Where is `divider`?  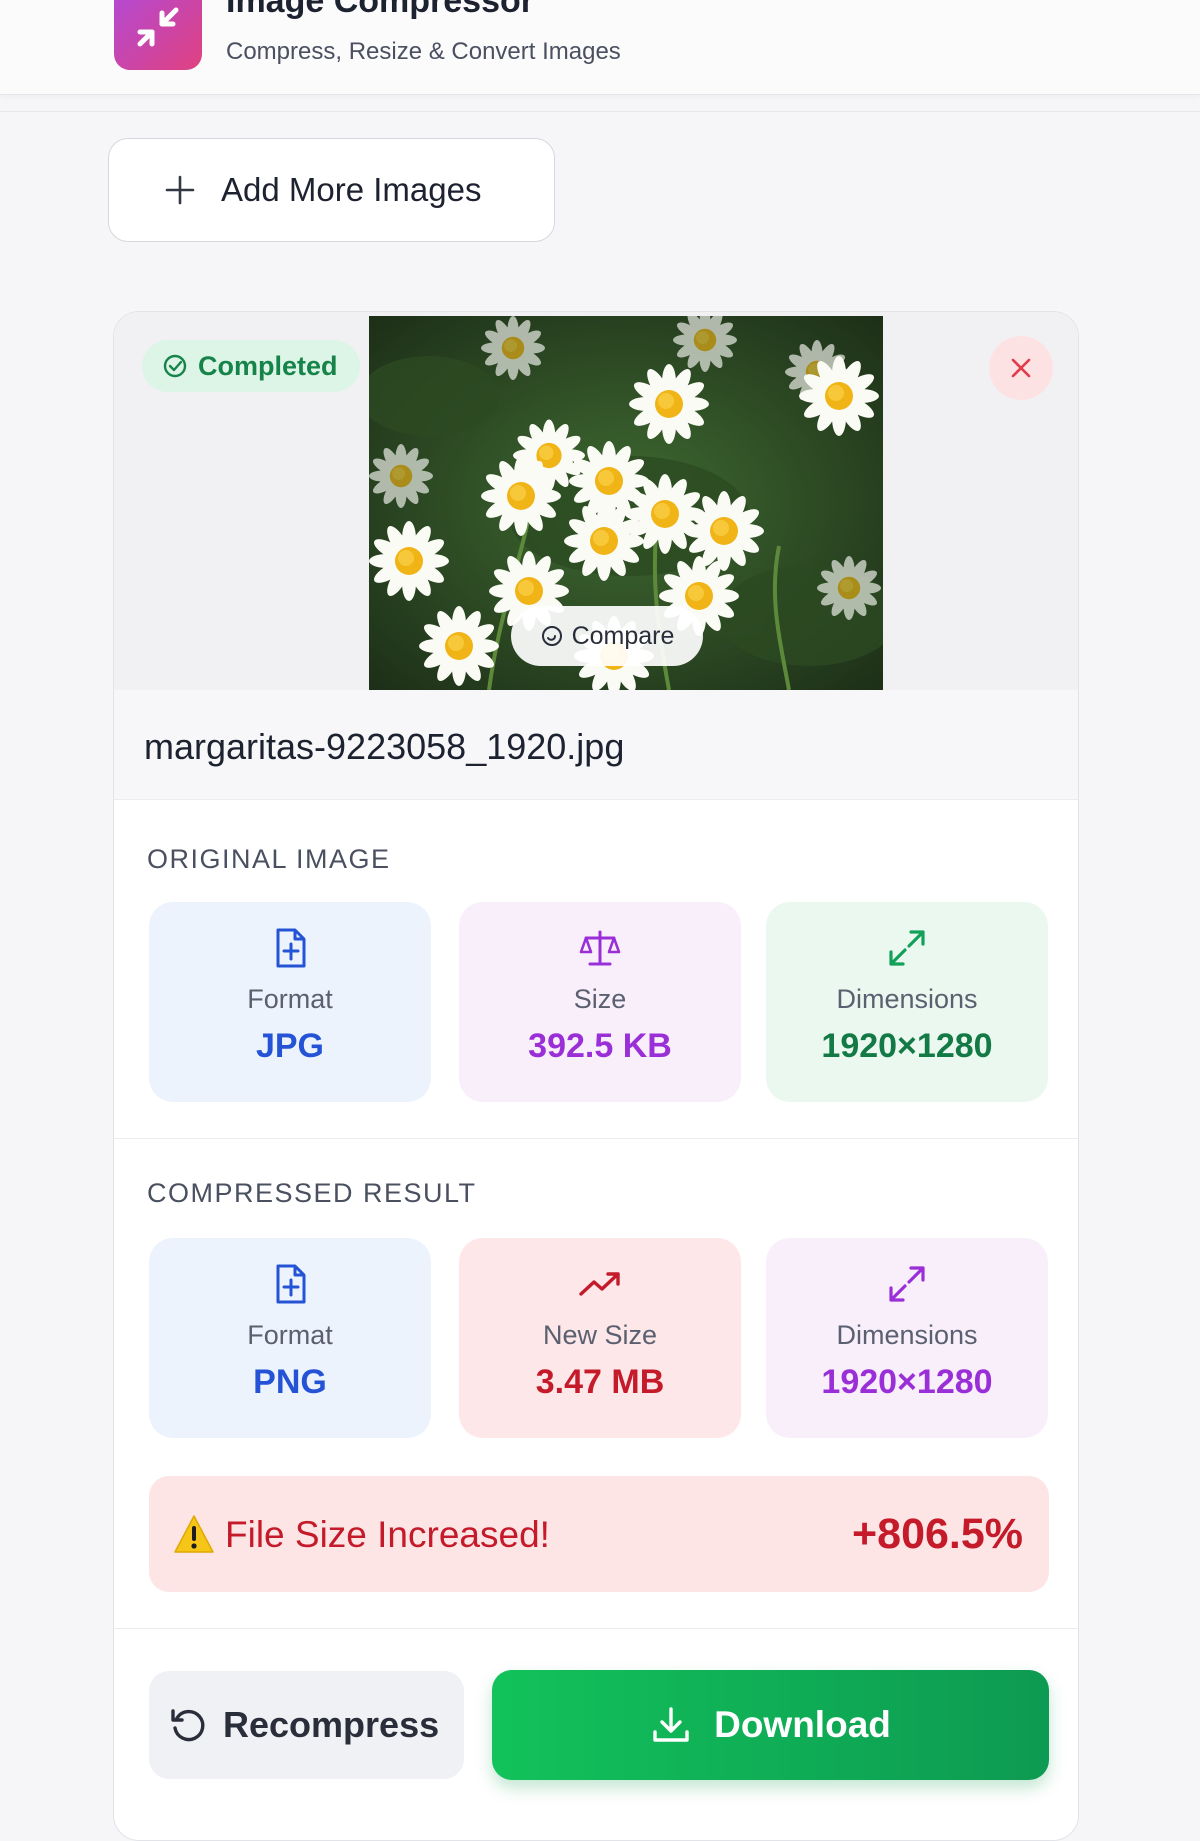 divider is located at coordinates (600, 111).